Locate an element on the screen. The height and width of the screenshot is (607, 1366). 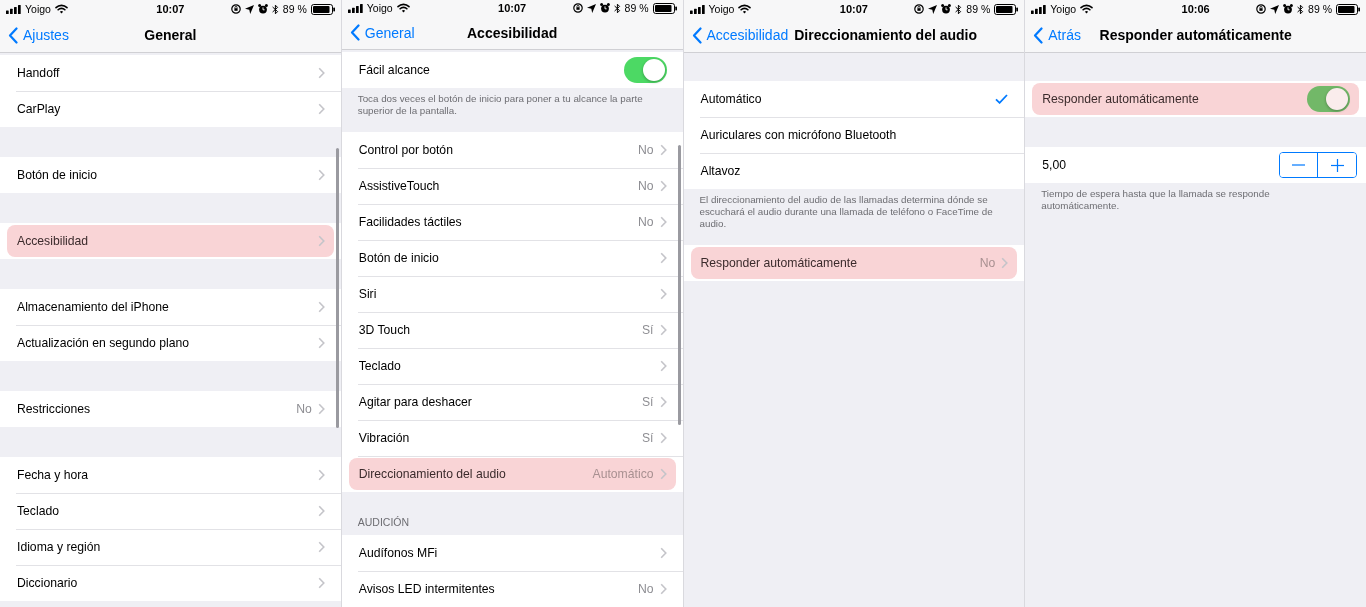
row-value: Sí is located at coordinates (648, 438).